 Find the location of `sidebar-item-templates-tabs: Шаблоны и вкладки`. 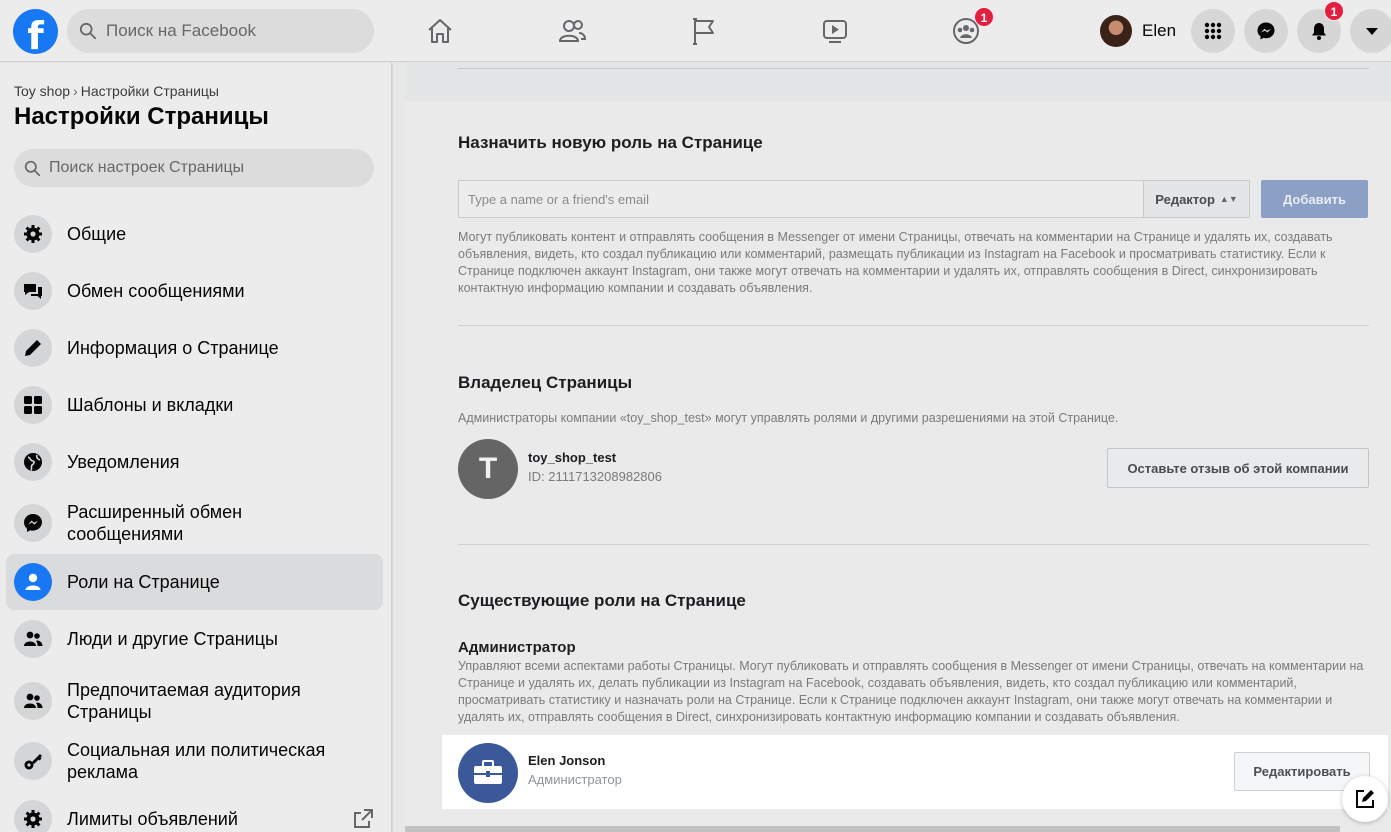

sidebar-item-templates-tabs: Шаблоны и вкладки is located at coordinates (194, 405).